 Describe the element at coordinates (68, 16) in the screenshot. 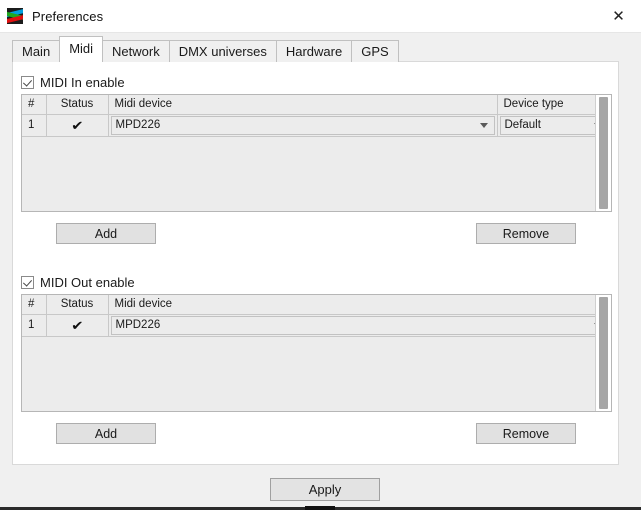

I see `window-title: Preferences` at that location.